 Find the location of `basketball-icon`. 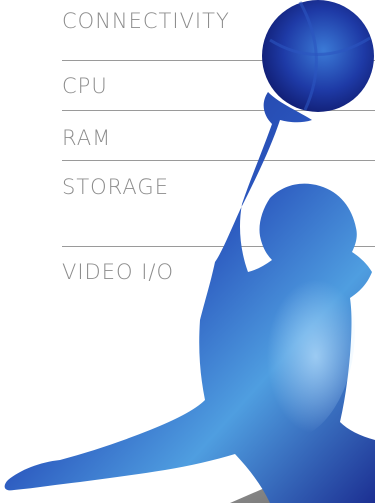

basketball-icon is located at coordinates (318, 56).